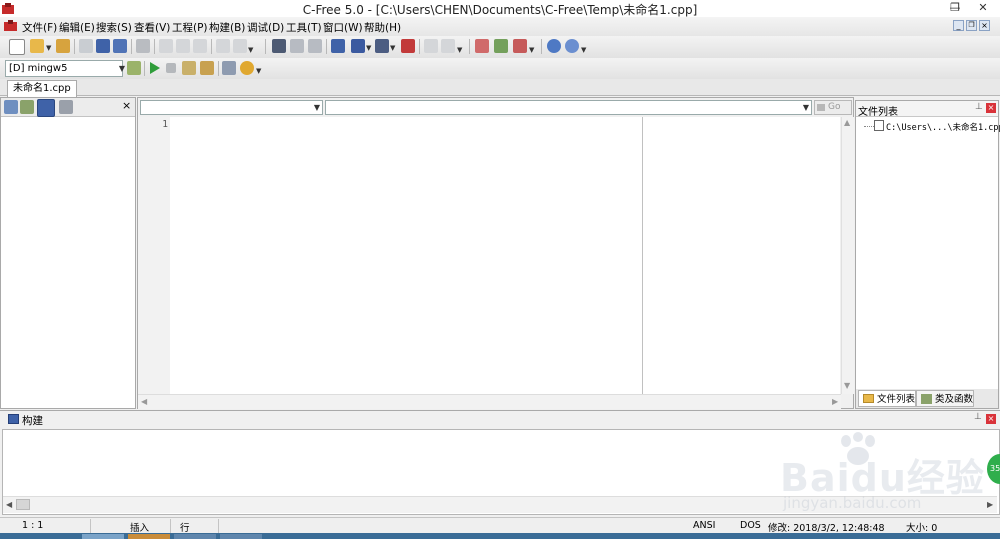  Describe the element at coordinates (223, 46) in the screenshot. I see `undo-icon` at that location.